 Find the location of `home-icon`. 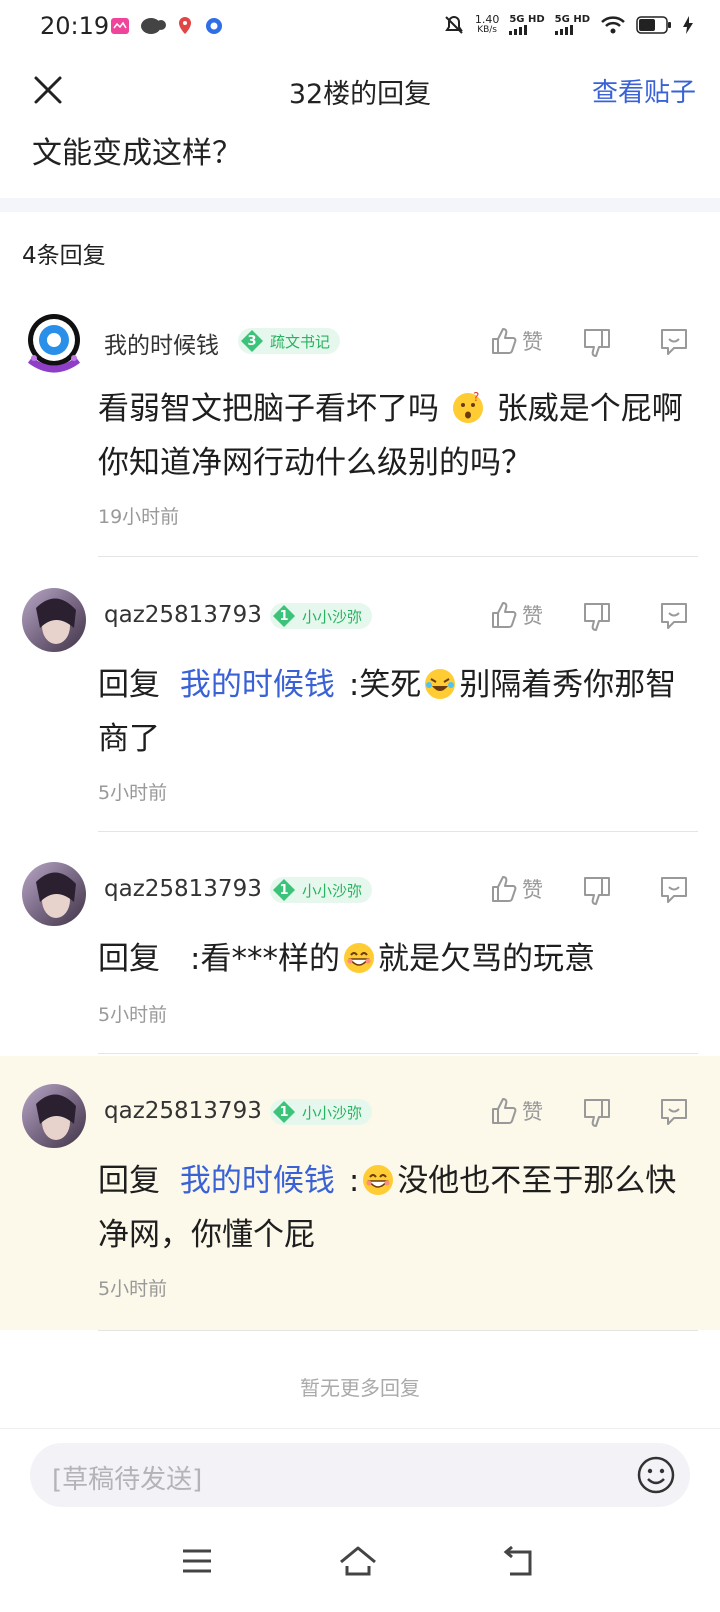

home-icon is located at coordinates (358, 1561).